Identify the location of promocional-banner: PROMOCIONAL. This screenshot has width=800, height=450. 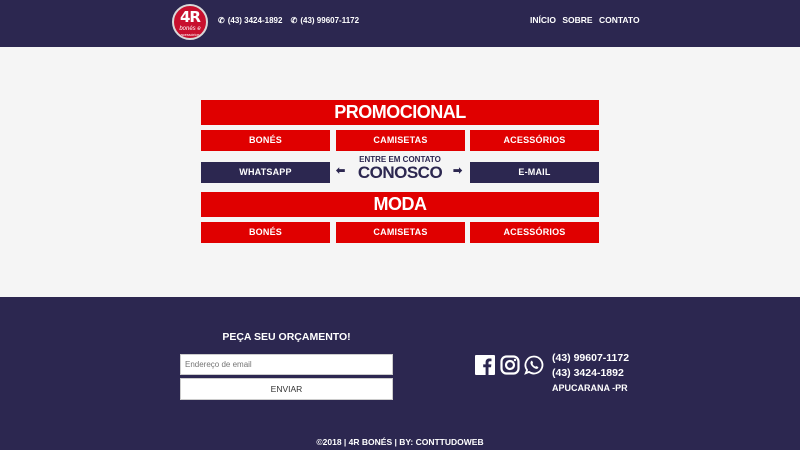
(400, 112).